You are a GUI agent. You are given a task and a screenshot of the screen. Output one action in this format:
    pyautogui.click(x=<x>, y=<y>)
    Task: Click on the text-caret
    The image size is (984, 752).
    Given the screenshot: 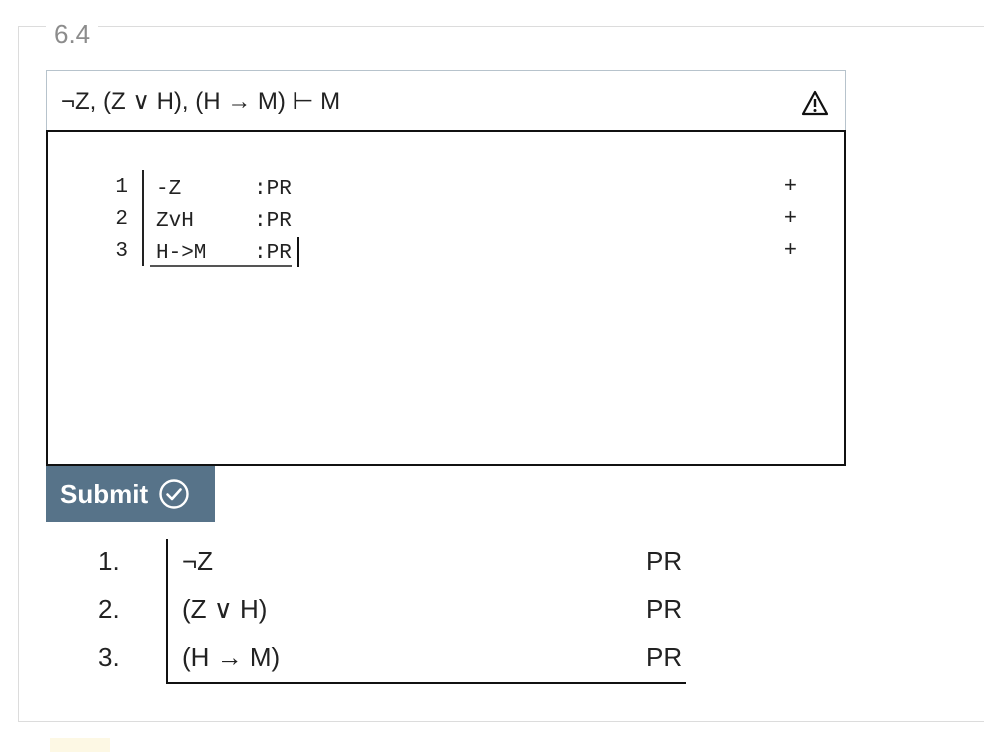 What is the action you would take?
    pyautogui.click(x=298, y=252)
    